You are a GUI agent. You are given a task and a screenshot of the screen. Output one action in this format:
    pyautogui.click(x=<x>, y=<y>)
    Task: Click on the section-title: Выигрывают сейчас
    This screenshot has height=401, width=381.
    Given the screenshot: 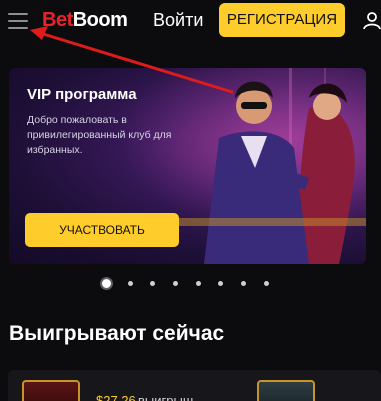 What is the action you would take?
    pyautogui.click(x=117, y=333)
    